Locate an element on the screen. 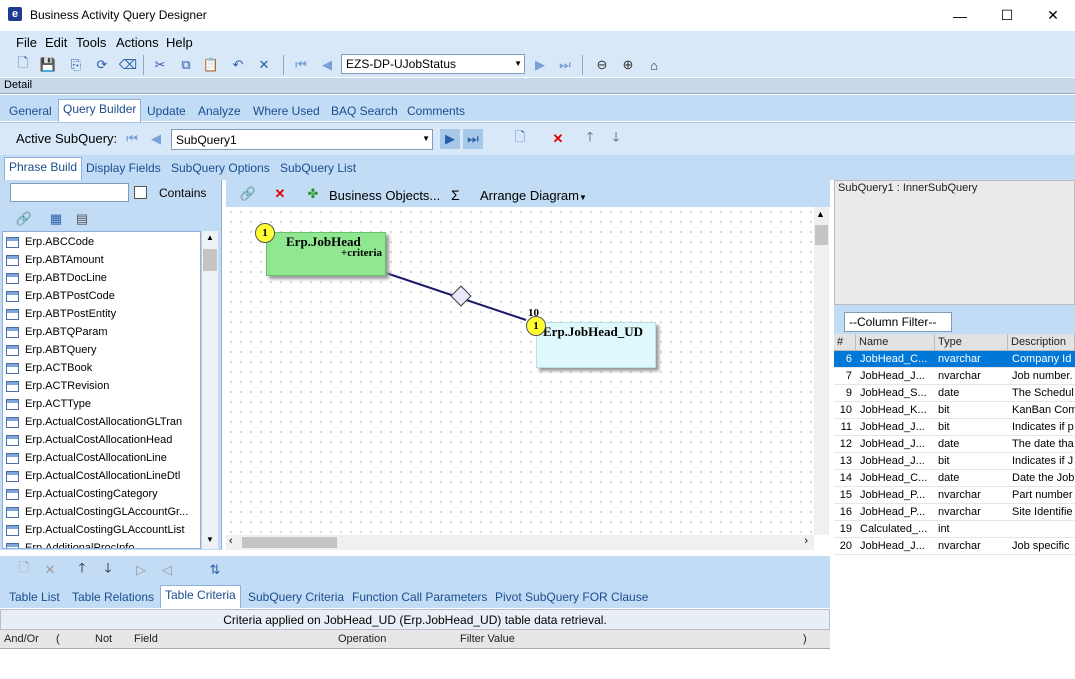 The width and height of the screenshot is (1075, 679). relation-link-icon: 🔗 is located at coordinates (248, 194).